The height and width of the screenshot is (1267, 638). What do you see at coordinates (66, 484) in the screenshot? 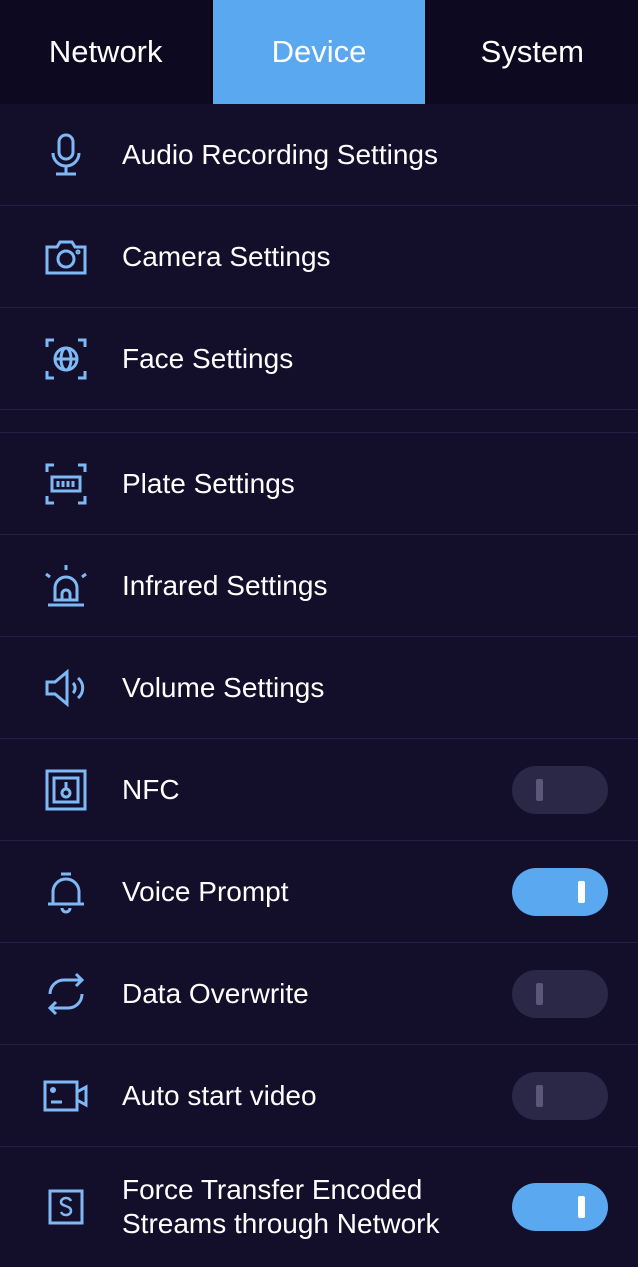
I see `license-plate-icon` at bounding box center [66, 484].